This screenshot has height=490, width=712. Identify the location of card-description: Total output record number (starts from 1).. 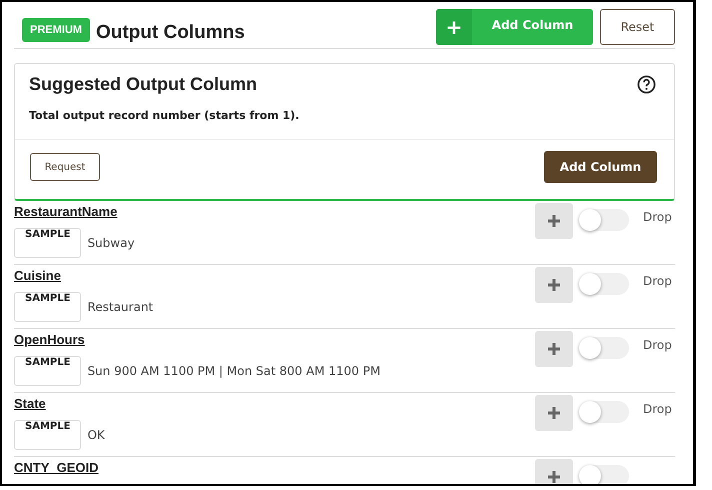
(344, 117).